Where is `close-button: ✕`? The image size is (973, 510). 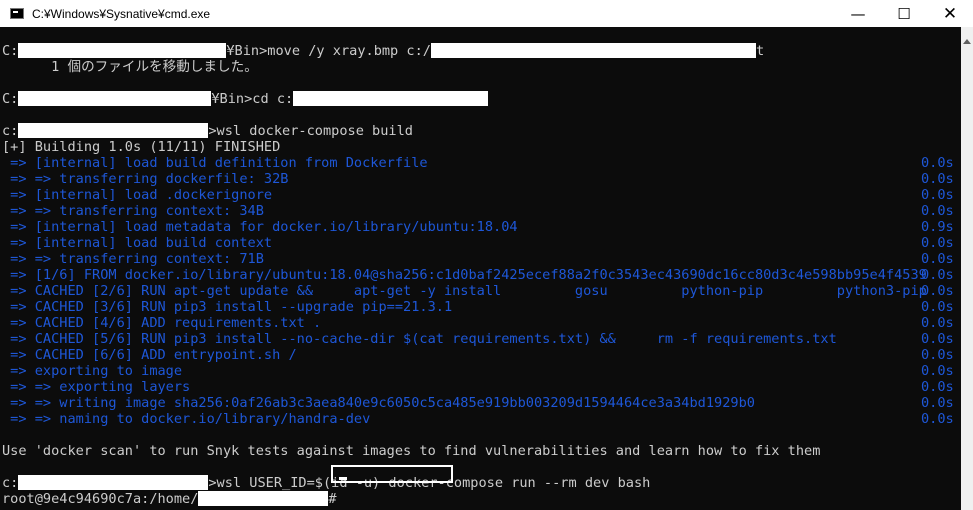
close-button: ✕ is located at coordinates (950, 13).